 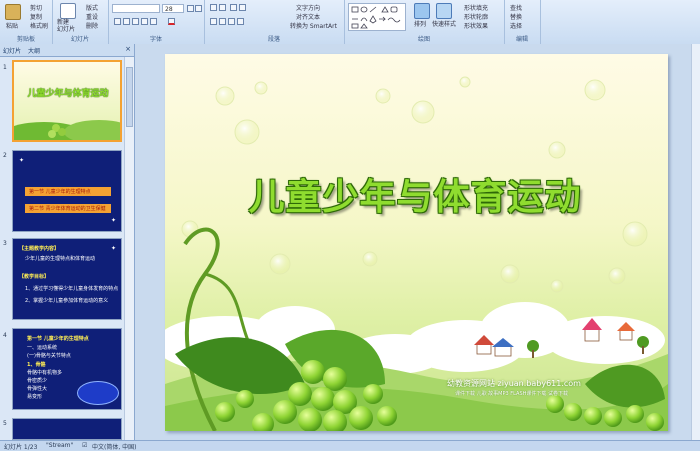 What do you see at coordinates (72, 289) in the screenshot?
I see `thumb-line: 1、通过学习懂得少年儿童身体发育的特点` at bounding box center [72, 289].